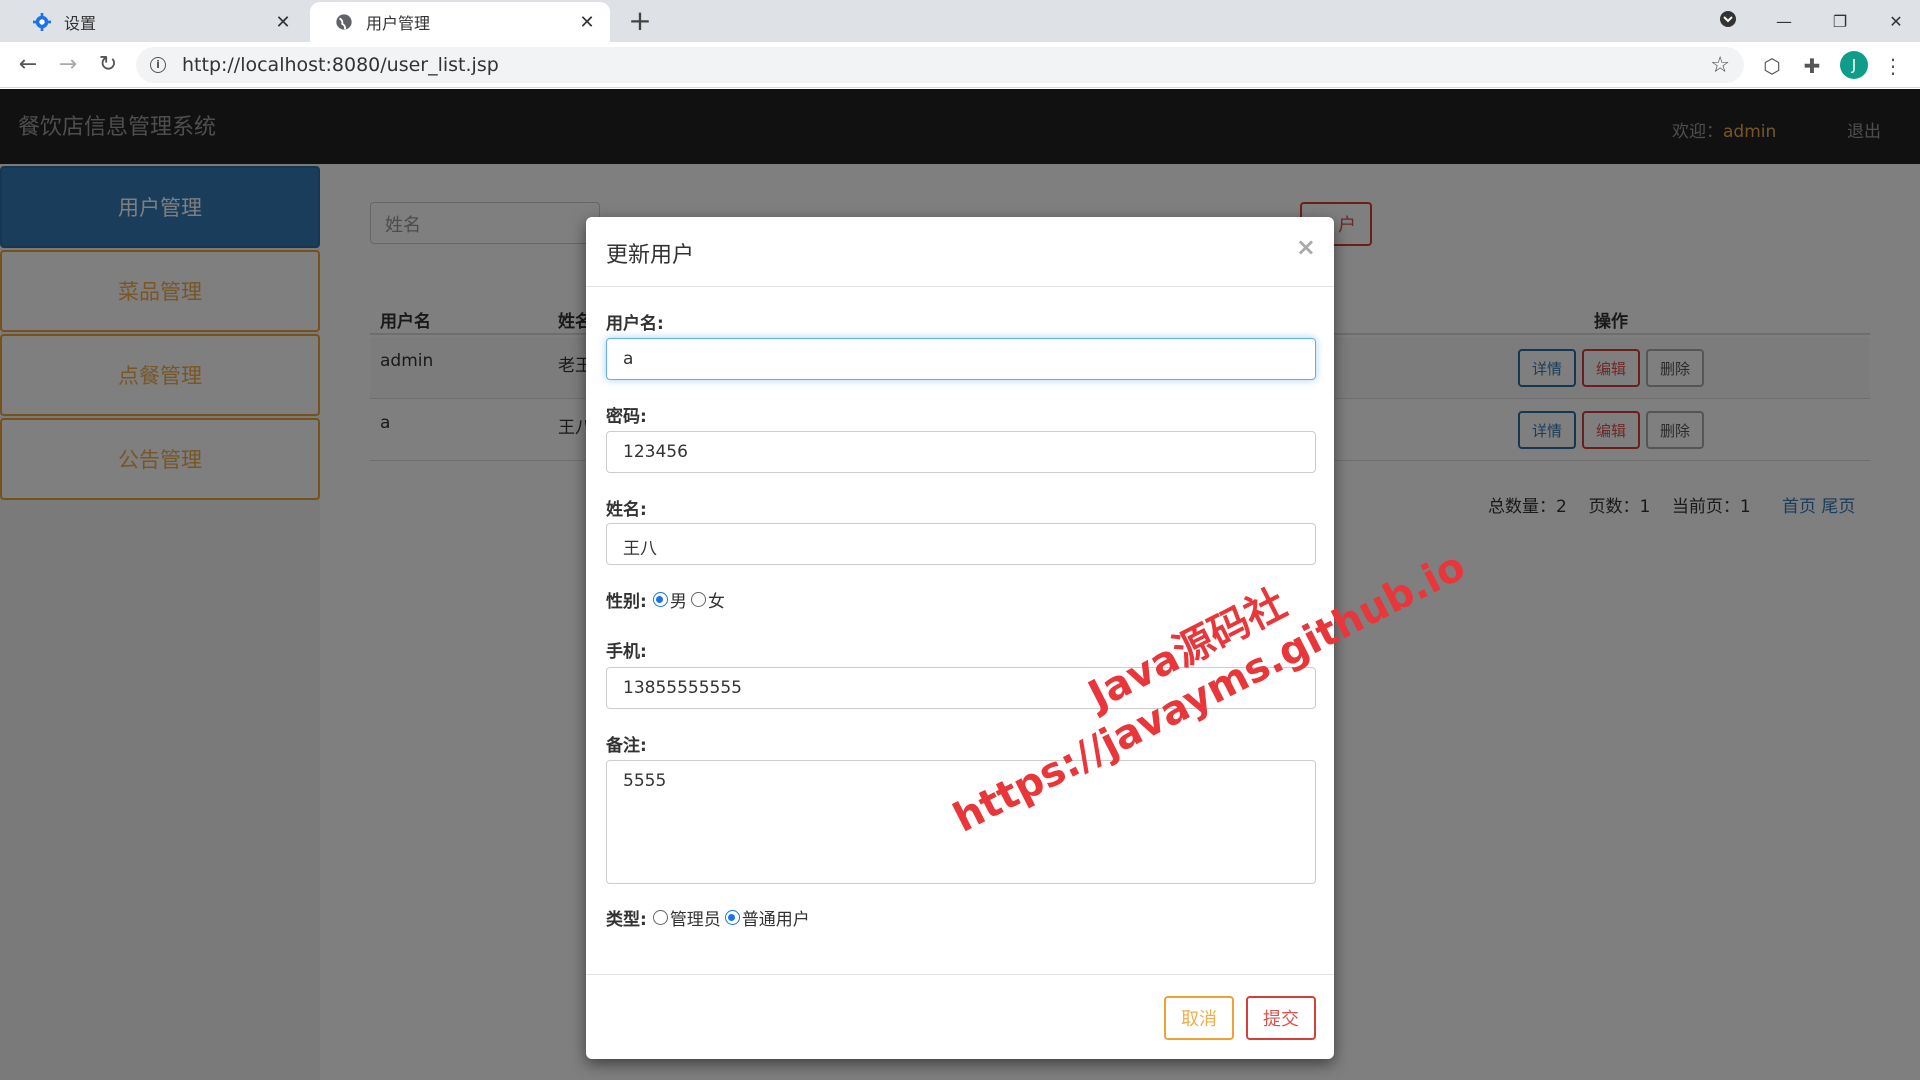 Image resolution: width=1920 pixels, height=1080 pixels. I want to click on menu-icon: ⋮, so click(1893, 66).